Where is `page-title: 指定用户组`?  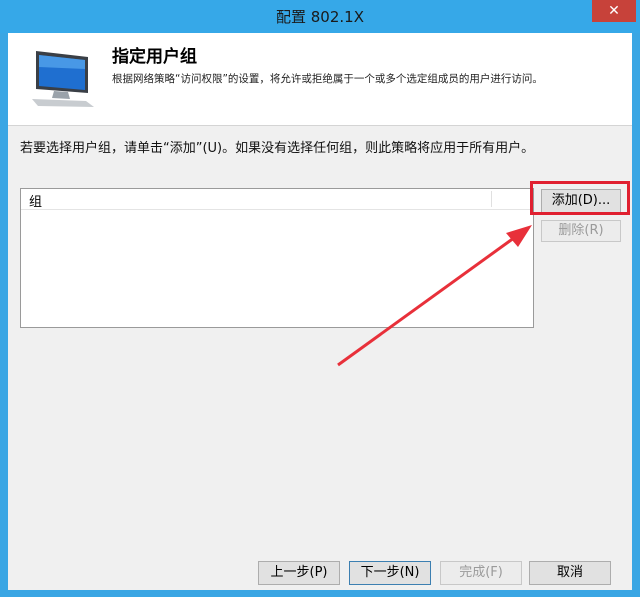 page-title: 指定用户组 is located at coordinates (154, 57).